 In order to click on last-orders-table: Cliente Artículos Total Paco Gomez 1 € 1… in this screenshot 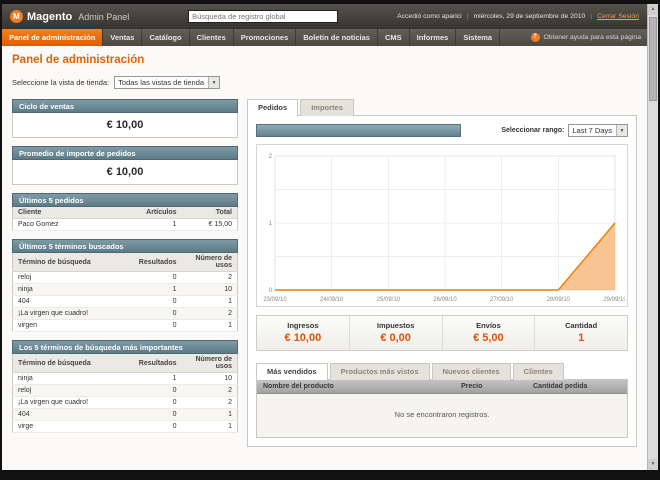, I will do `click(125, 219)`.